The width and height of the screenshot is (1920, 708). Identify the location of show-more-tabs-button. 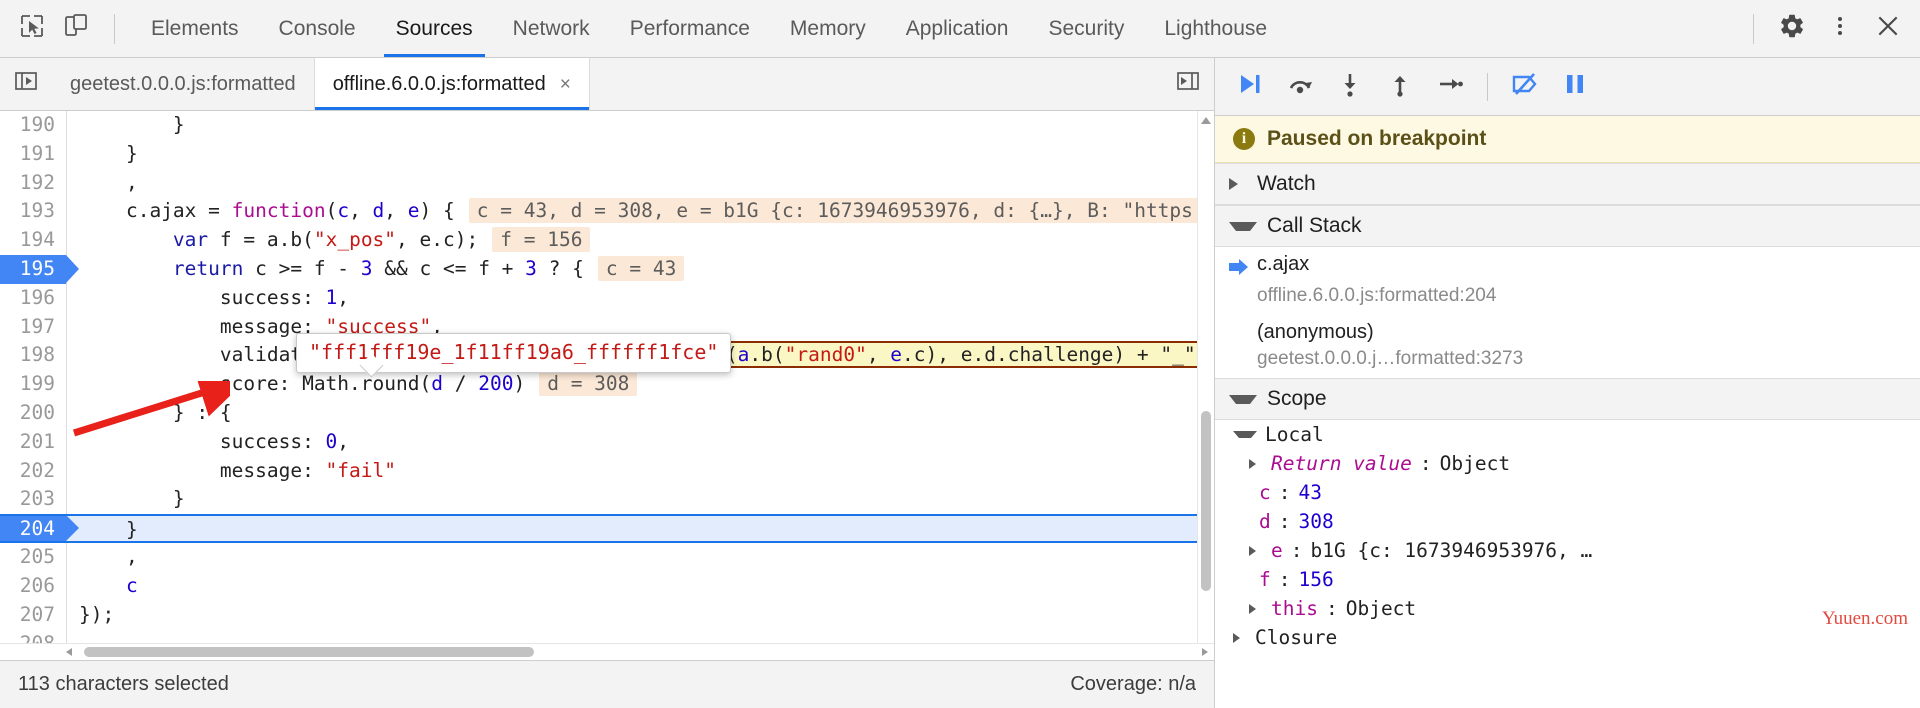
(1188, 84).